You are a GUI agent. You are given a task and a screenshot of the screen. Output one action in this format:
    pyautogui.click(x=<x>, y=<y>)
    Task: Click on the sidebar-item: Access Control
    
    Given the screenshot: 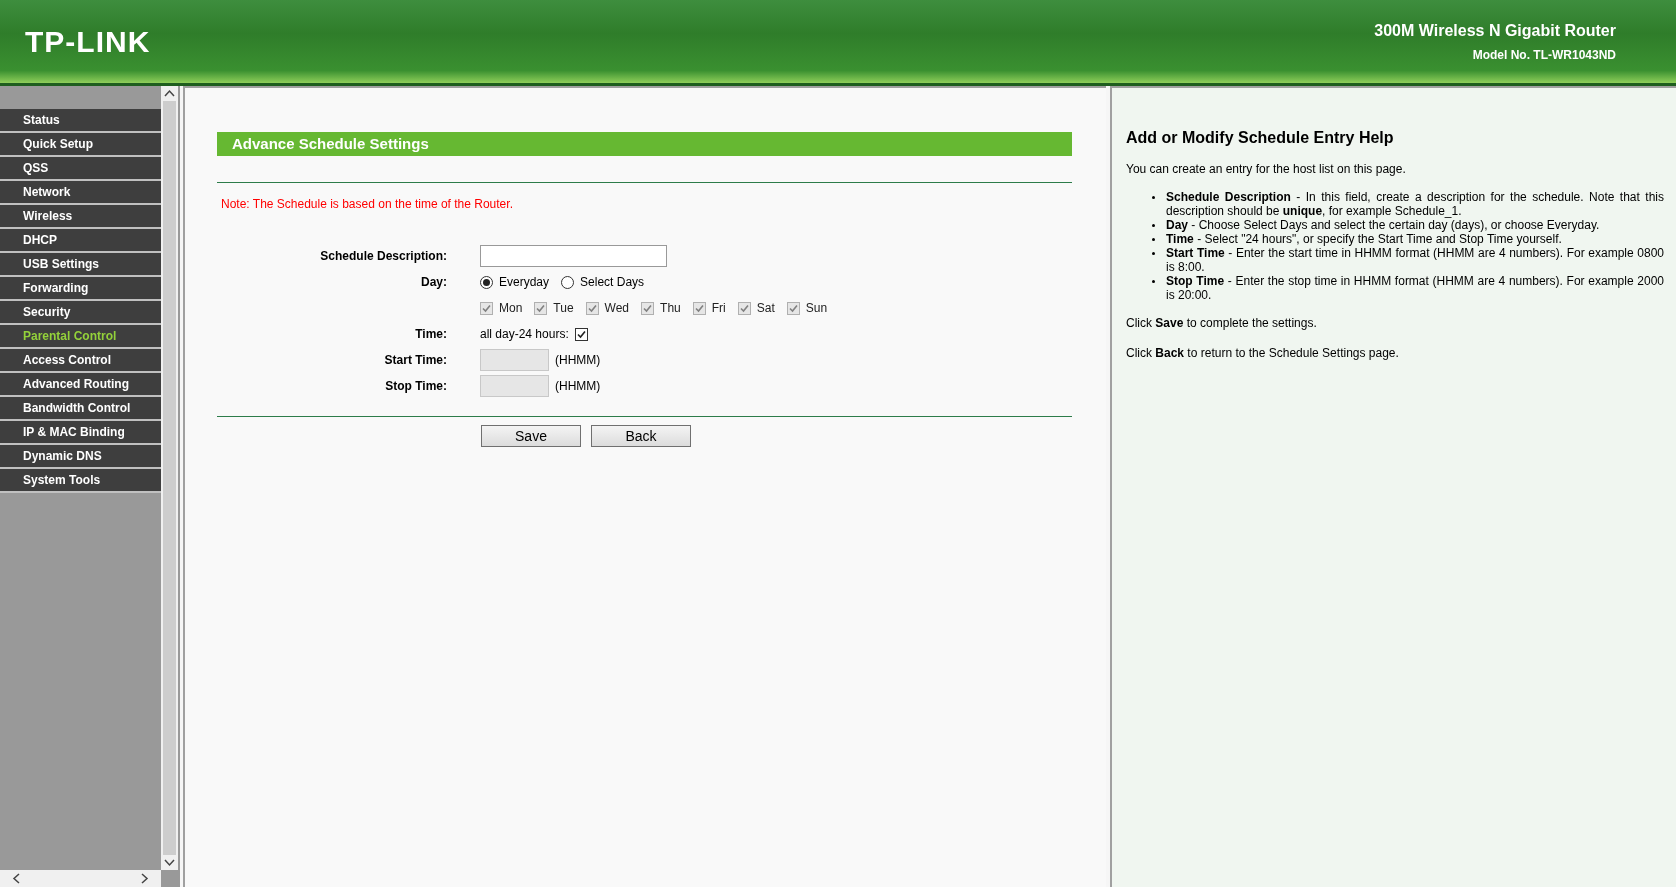 What is the action you would take?
    pyautogui.click(x=80, y=361)
    